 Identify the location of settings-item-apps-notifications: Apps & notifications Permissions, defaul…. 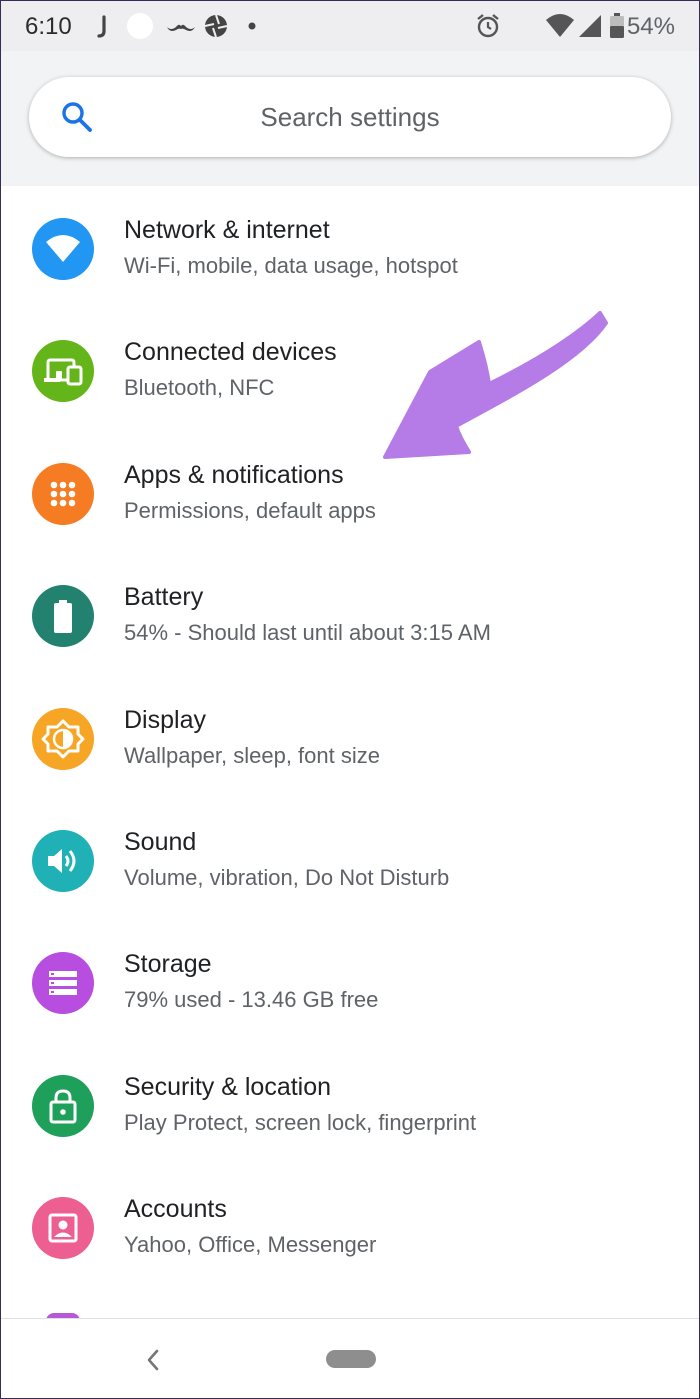
(350, 492).